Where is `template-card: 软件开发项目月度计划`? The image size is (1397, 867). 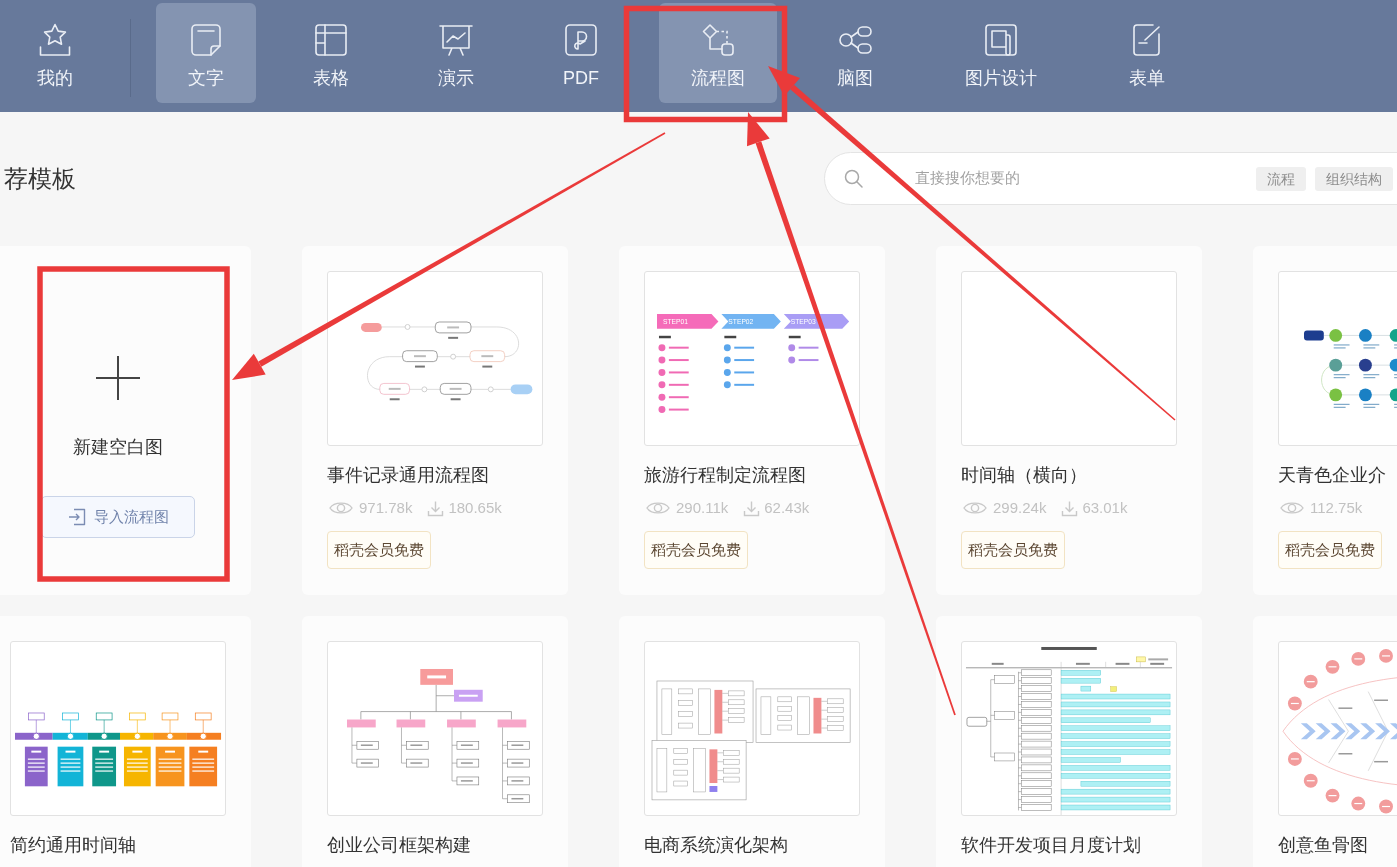 template-card: 软件开发项目月度计划 is located at coordinates (1069, 741).